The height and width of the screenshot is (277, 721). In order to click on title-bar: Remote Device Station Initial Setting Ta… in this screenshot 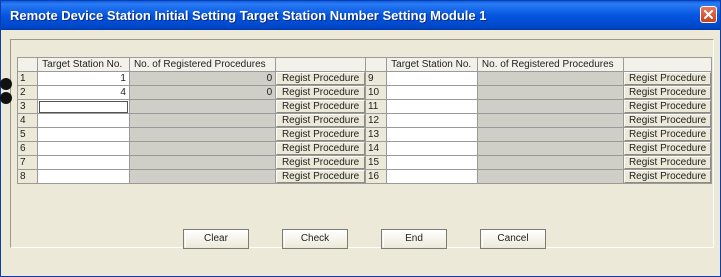, I will do `click(360, 15)`.